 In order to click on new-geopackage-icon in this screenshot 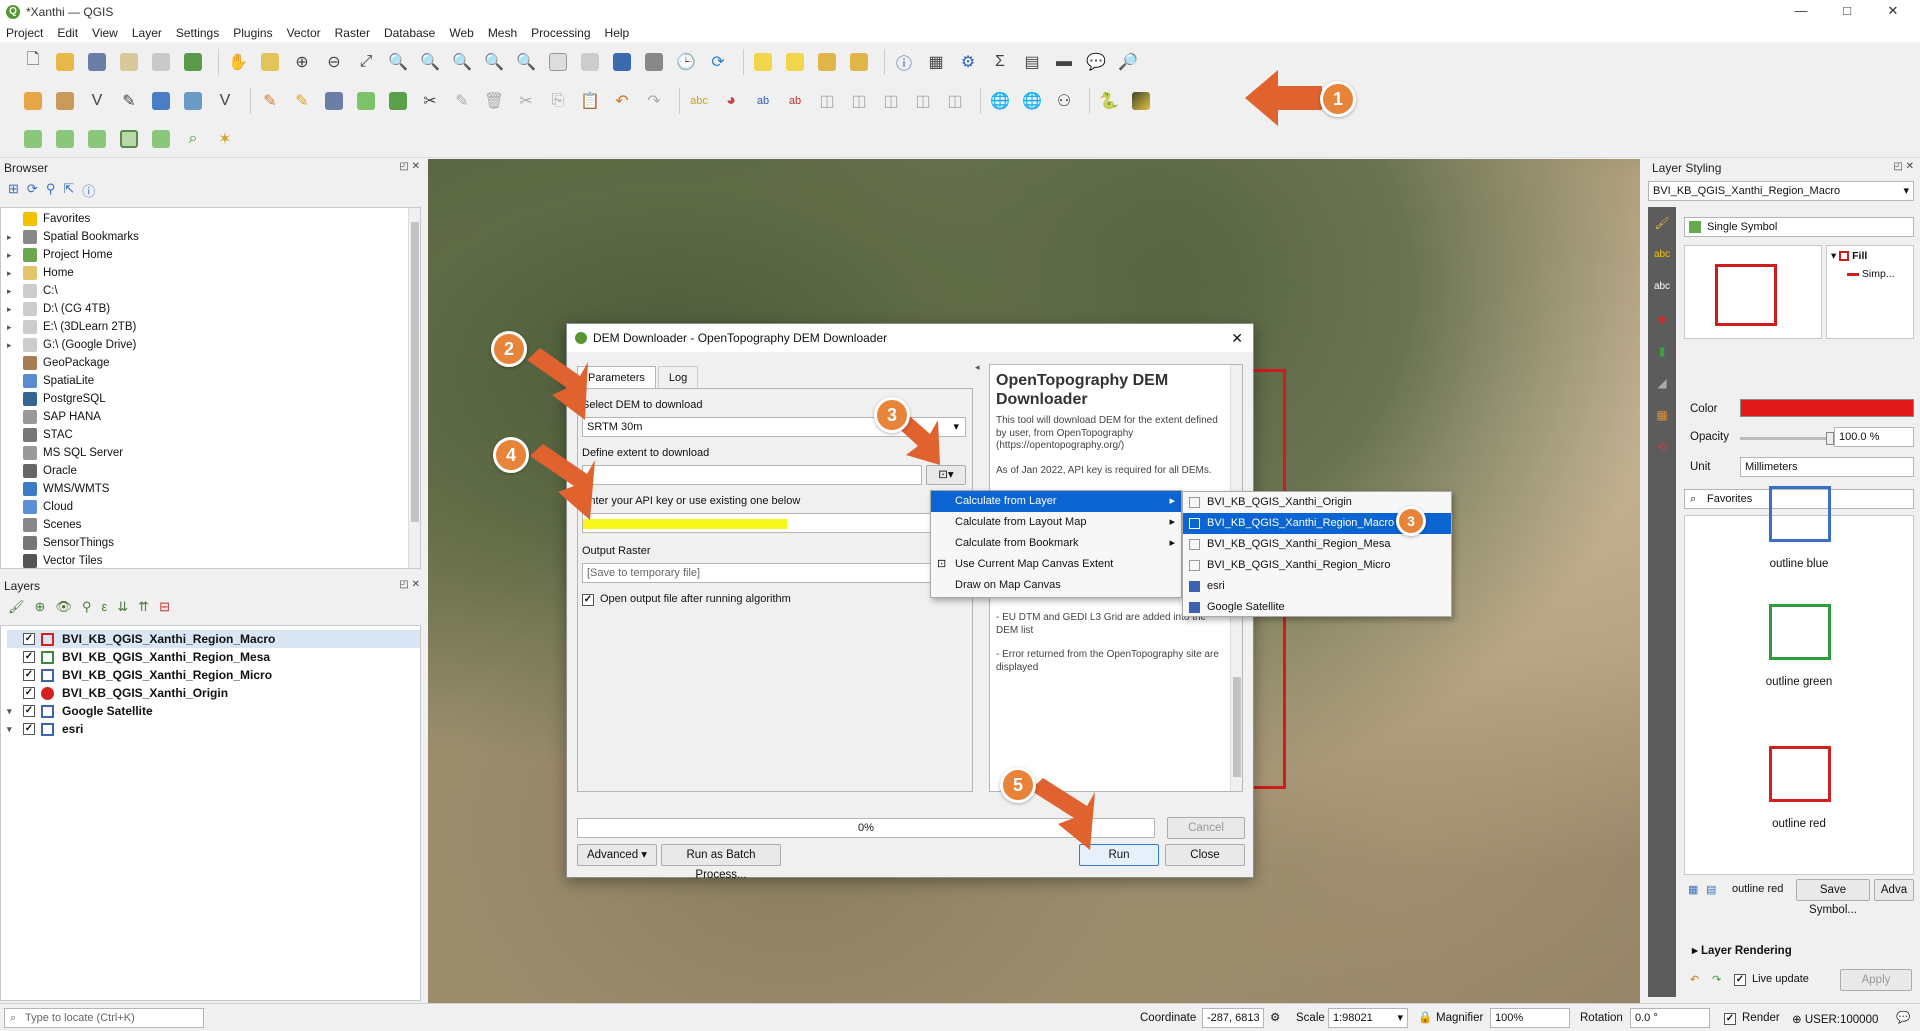, I will do `click(65, 101)`.